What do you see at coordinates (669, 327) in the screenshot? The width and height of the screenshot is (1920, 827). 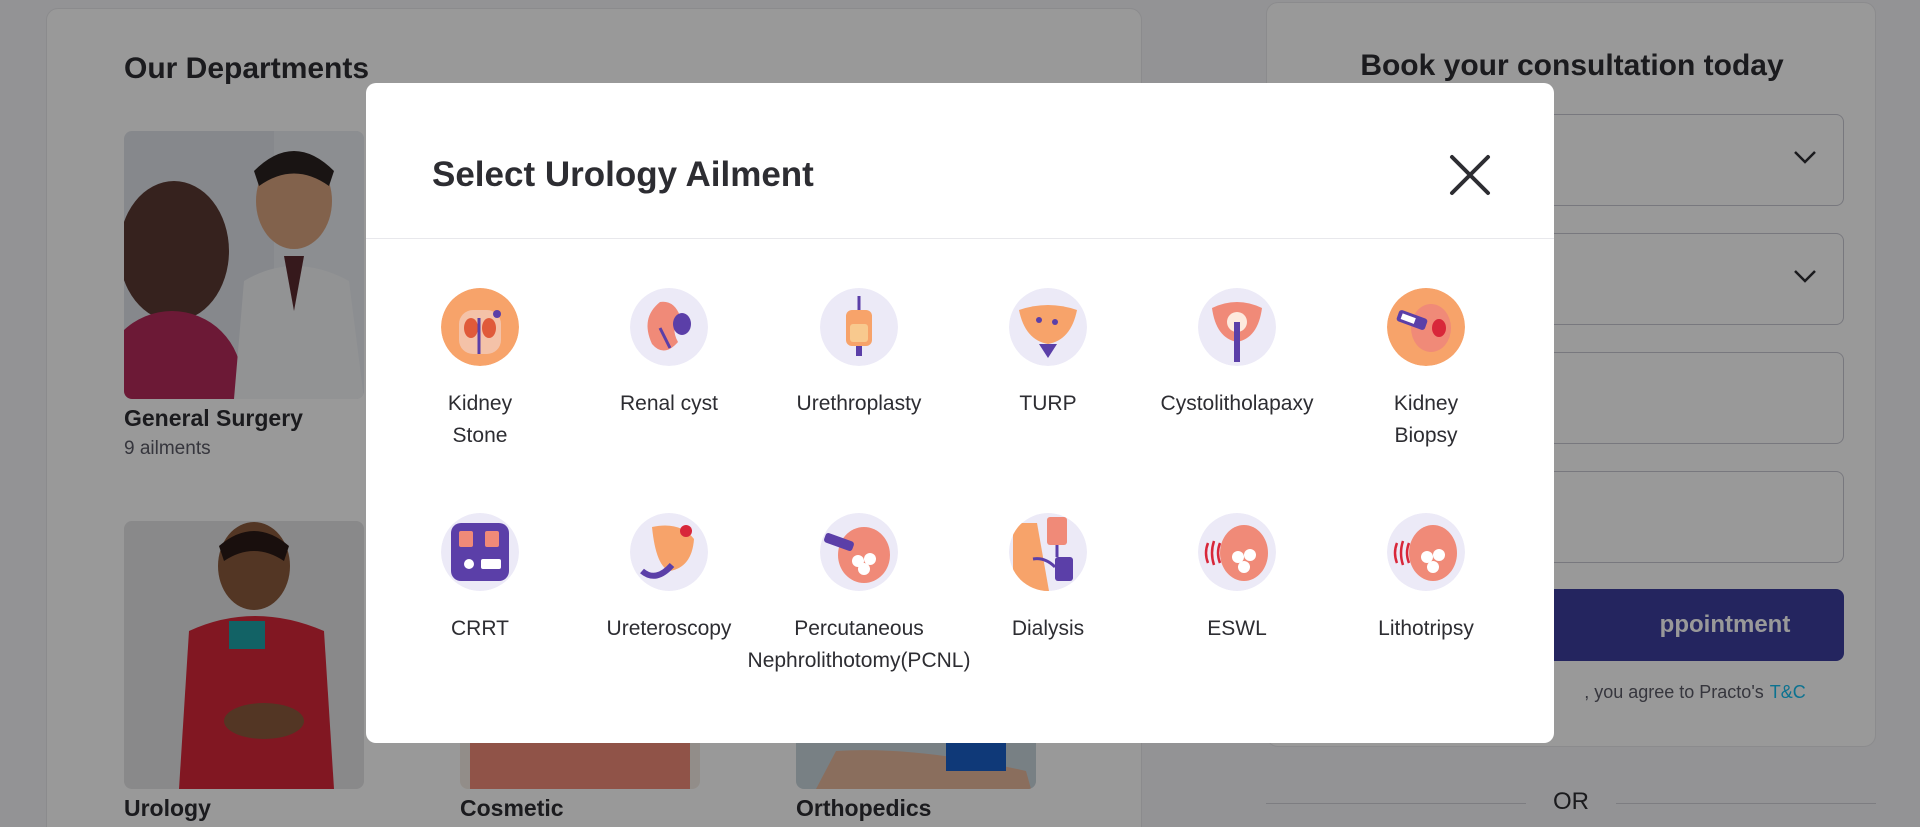 I see `renal-cyst-icon` at bounding box center [669, 327].